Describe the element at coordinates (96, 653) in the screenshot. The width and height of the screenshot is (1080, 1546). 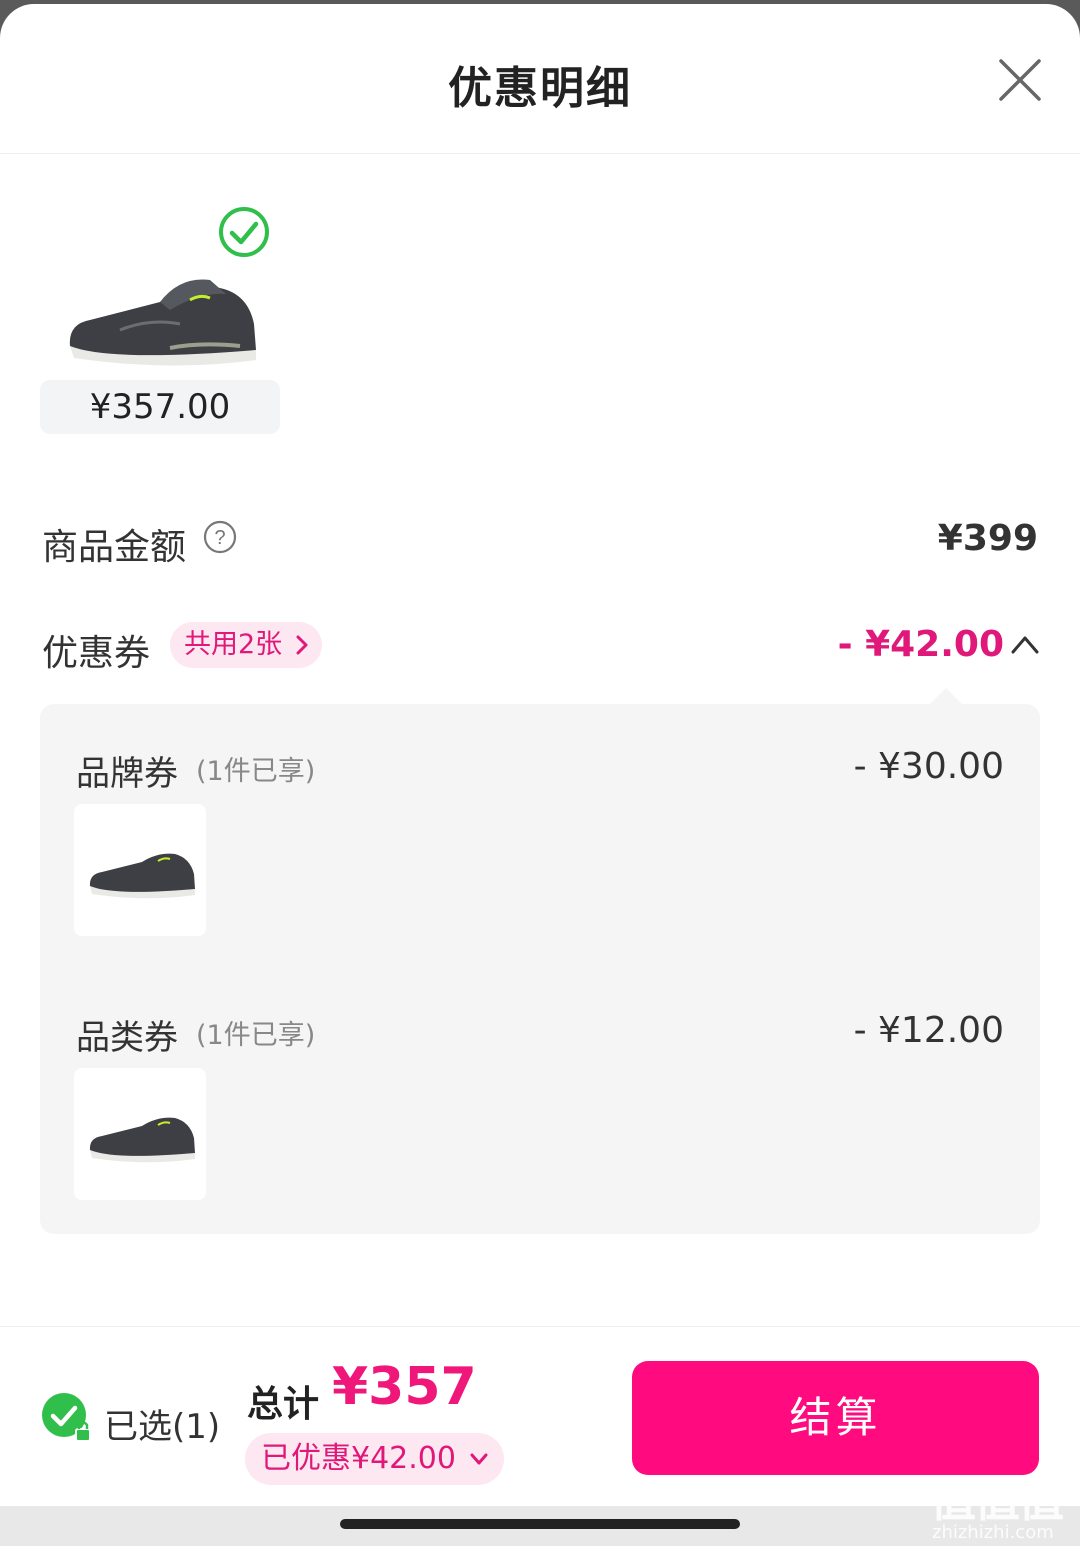
I see `coupon-label: 优惠券` at that location.